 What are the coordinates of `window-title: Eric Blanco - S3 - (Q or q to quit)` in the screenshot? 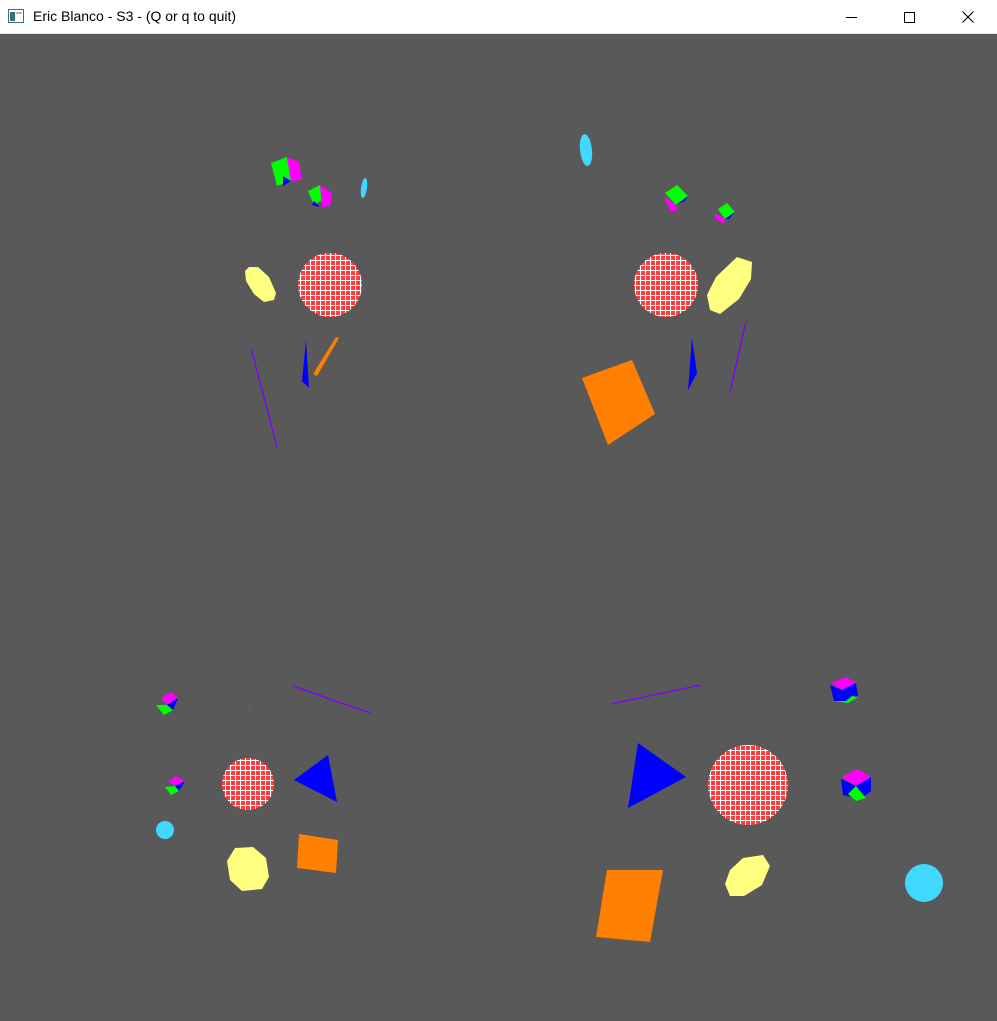 It's located at (135, 16).